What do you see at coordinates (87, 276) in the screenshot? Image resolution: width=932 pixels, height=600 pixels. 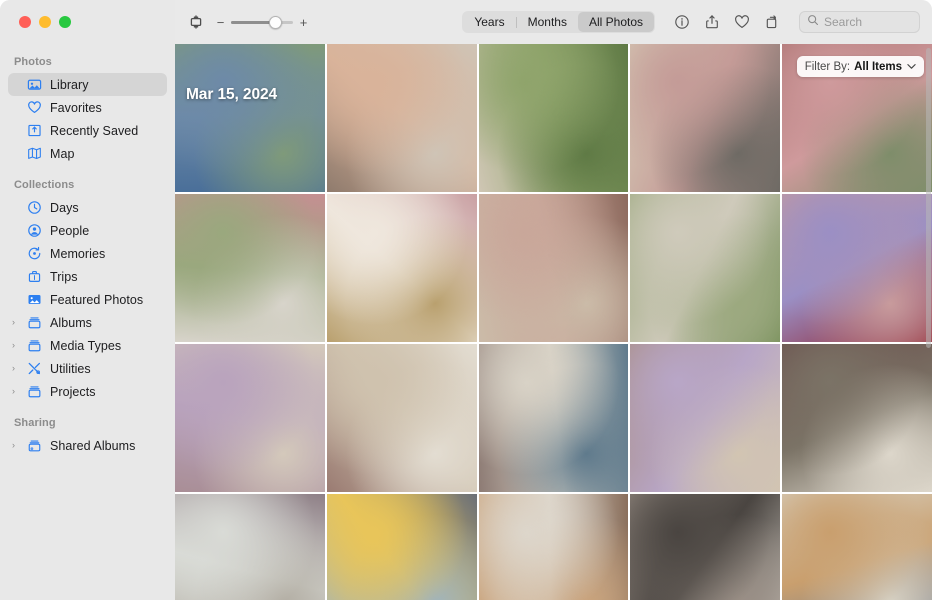 I see `sidebar-item-trips: › Trips` at bounding box center [87, 276].